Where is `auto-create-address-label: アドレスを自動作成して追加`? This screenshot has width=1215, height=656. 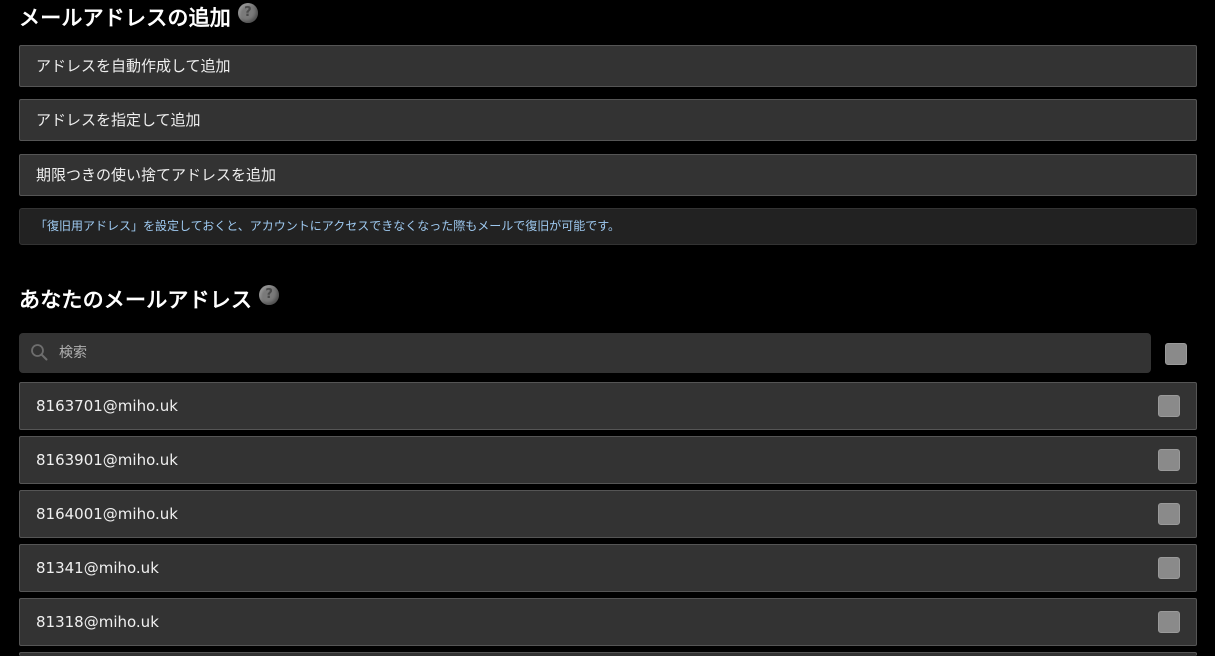
auto-create-address-label: アドレスを自動作成して追加 is located at coordinates (133, 66).